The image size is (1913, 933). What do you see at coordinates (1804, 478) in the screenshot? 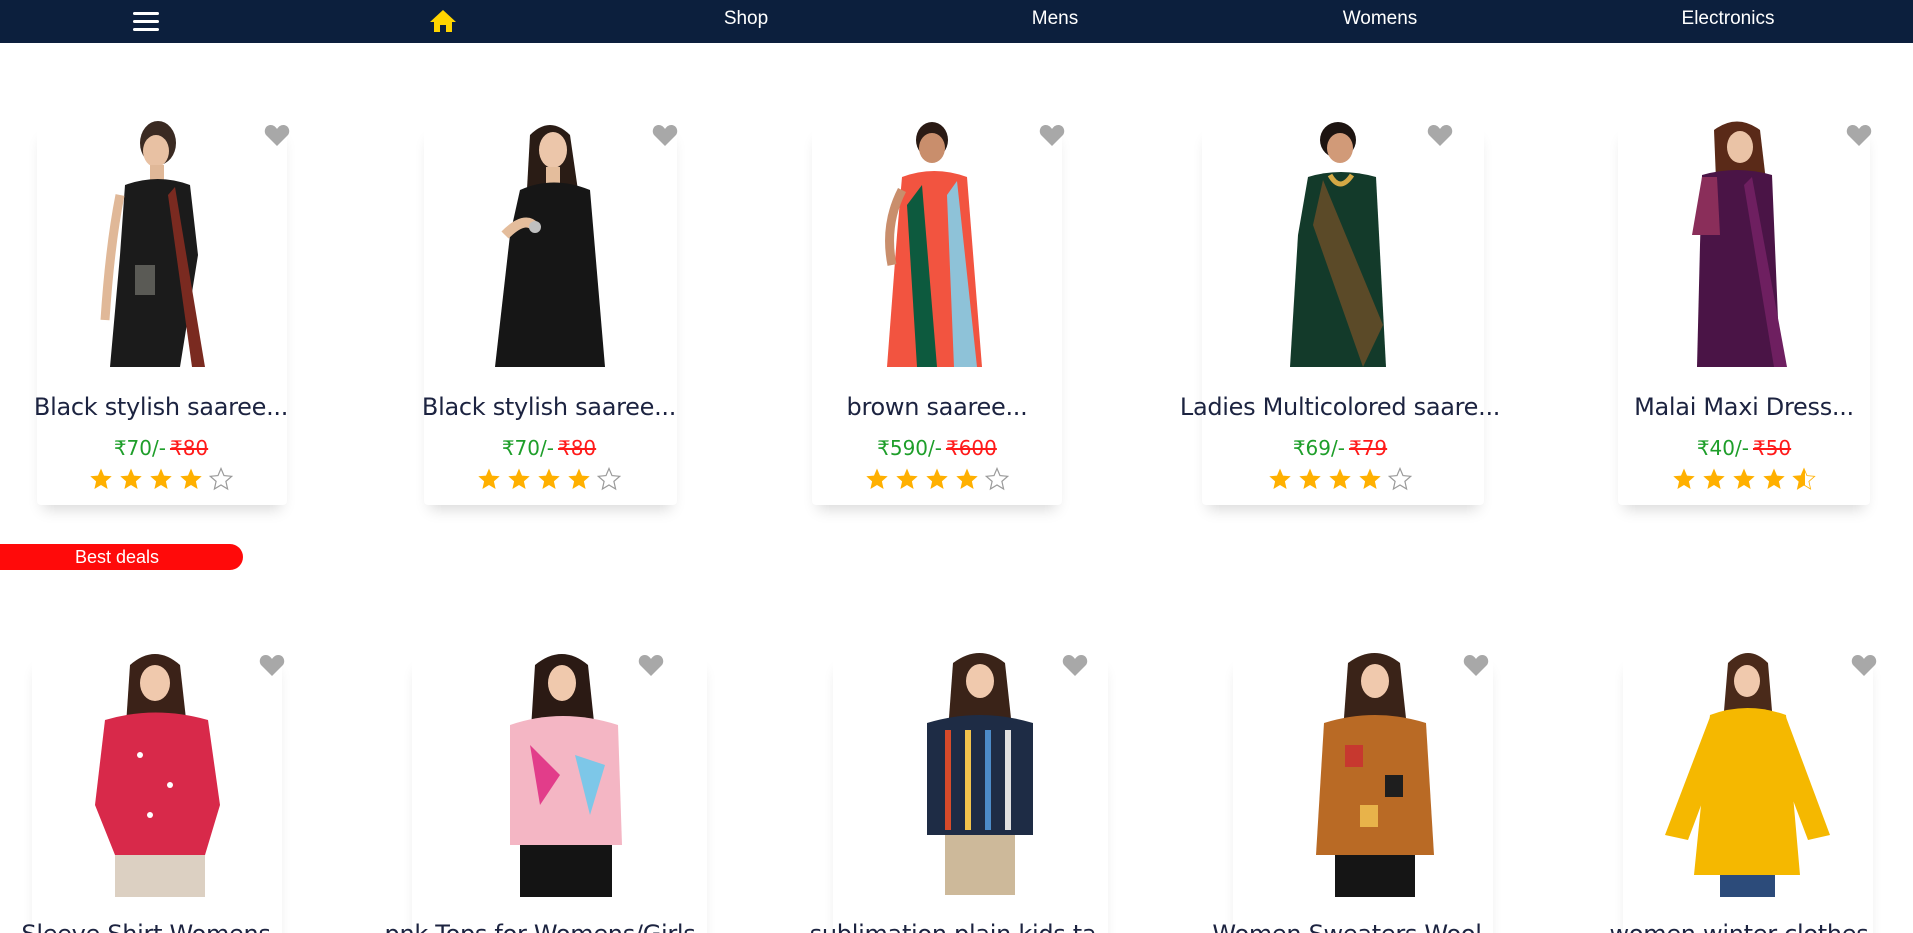
I see `star-half-icon` at bounding box center [1804, 478].